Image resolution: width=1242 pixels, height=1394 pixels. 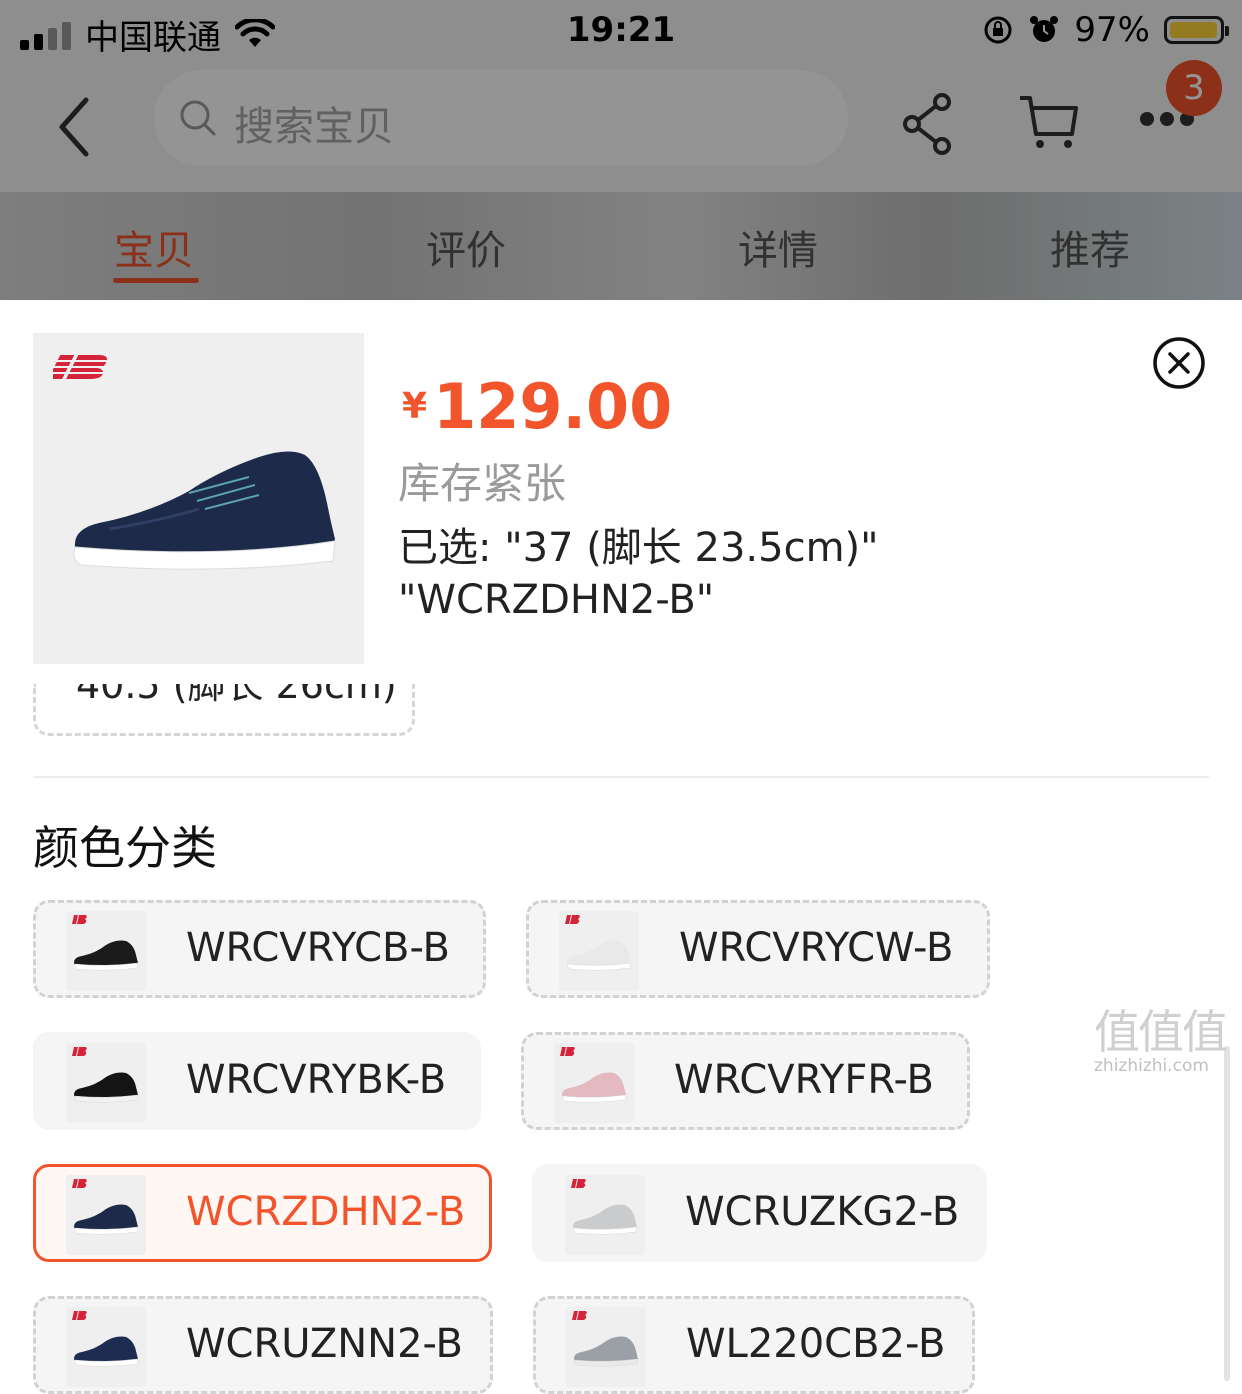 What do you see at coordinates (816, 1344) in the screenshot?
I see `color-option-label: WL220CB2-B` at bounding box center [816, 1344].